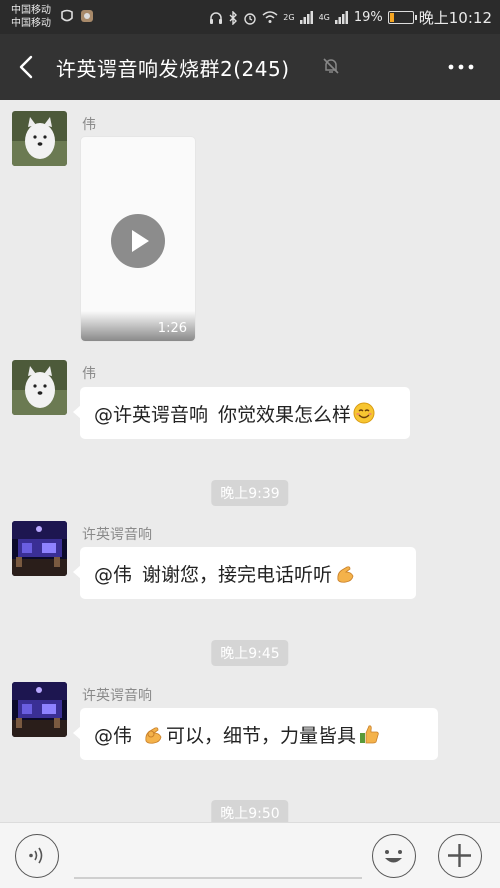  Describe the element at coordinates (364, 413) in the screenshot. I see `smile-emoji-icon` at that location.